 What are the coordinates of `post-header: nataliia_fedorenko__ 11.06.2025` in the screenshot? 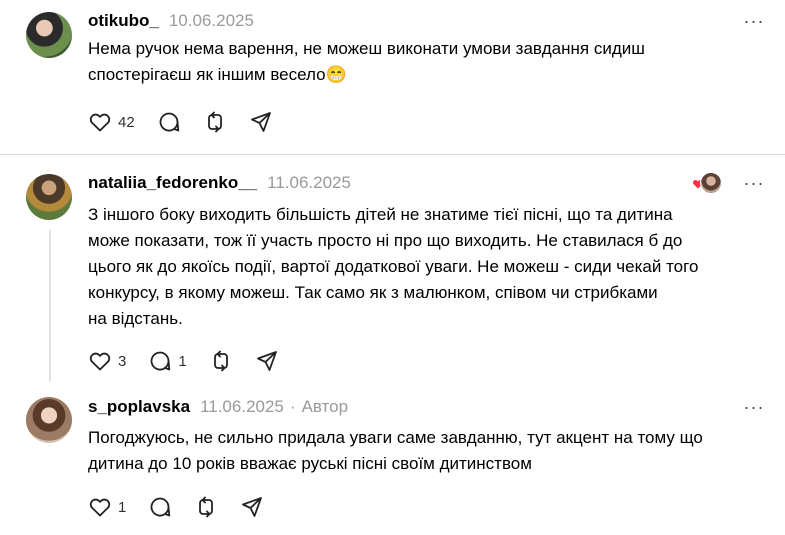 It's located at (219, 183).